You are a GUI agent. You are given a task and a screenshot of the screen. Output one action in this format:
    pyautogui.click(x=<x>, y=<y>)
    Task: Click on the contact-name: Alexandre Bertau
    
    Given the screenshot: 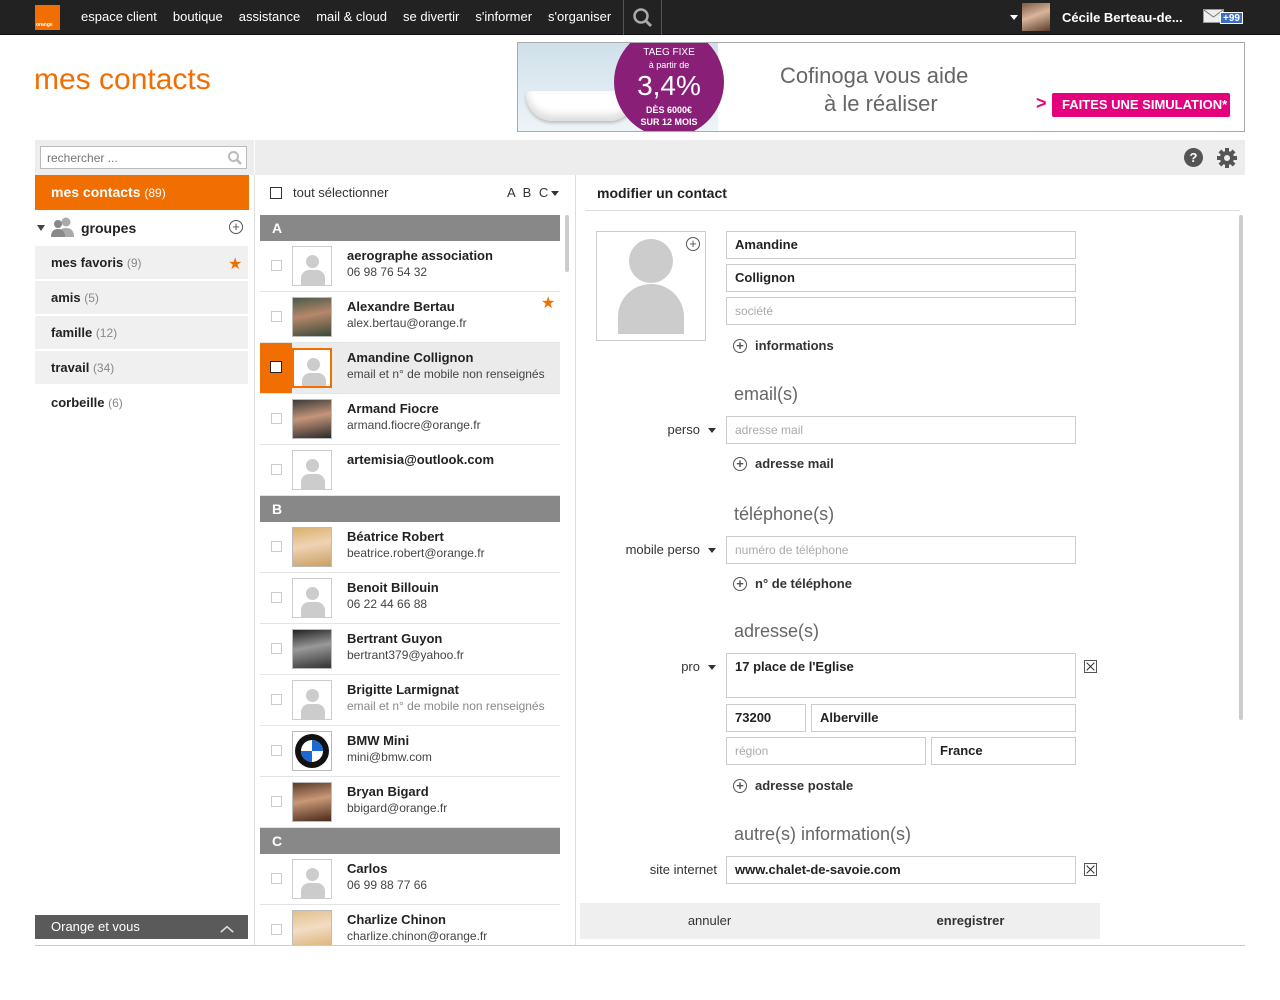 What is the action you would take?
    pyautogui.click(x=401, y=306)
    